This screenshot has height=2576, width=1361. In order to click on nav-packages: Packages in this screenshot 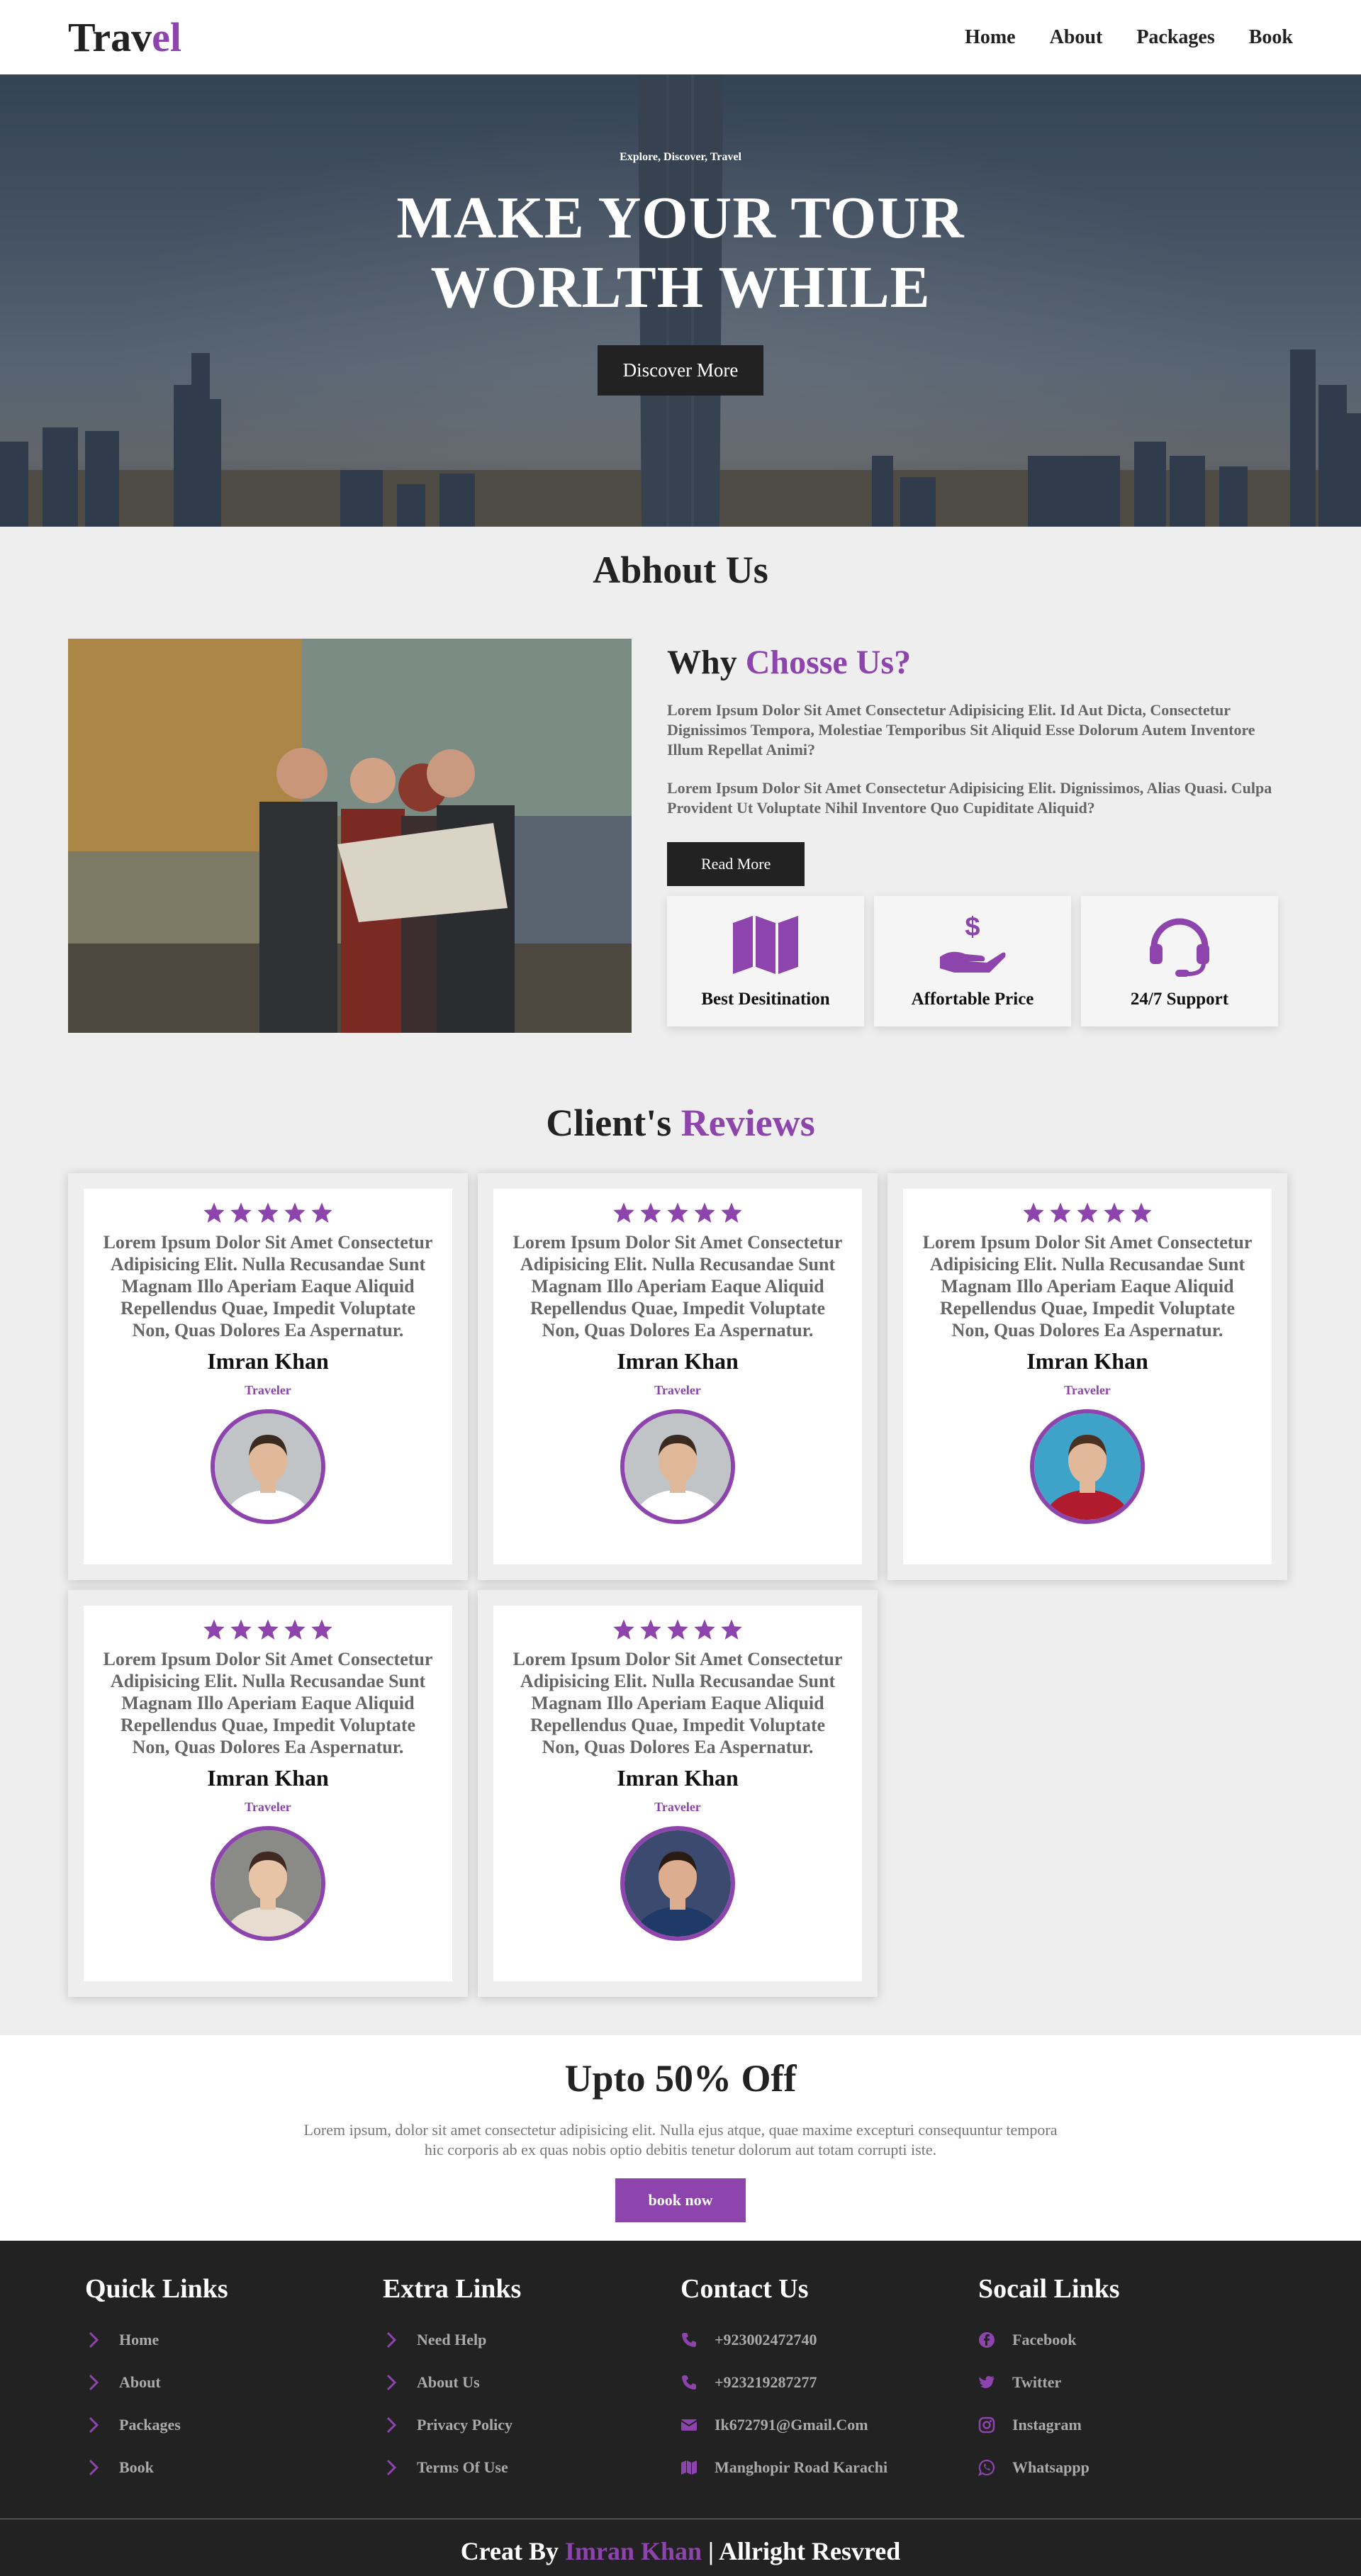, I will do `click(1175, 37)`.